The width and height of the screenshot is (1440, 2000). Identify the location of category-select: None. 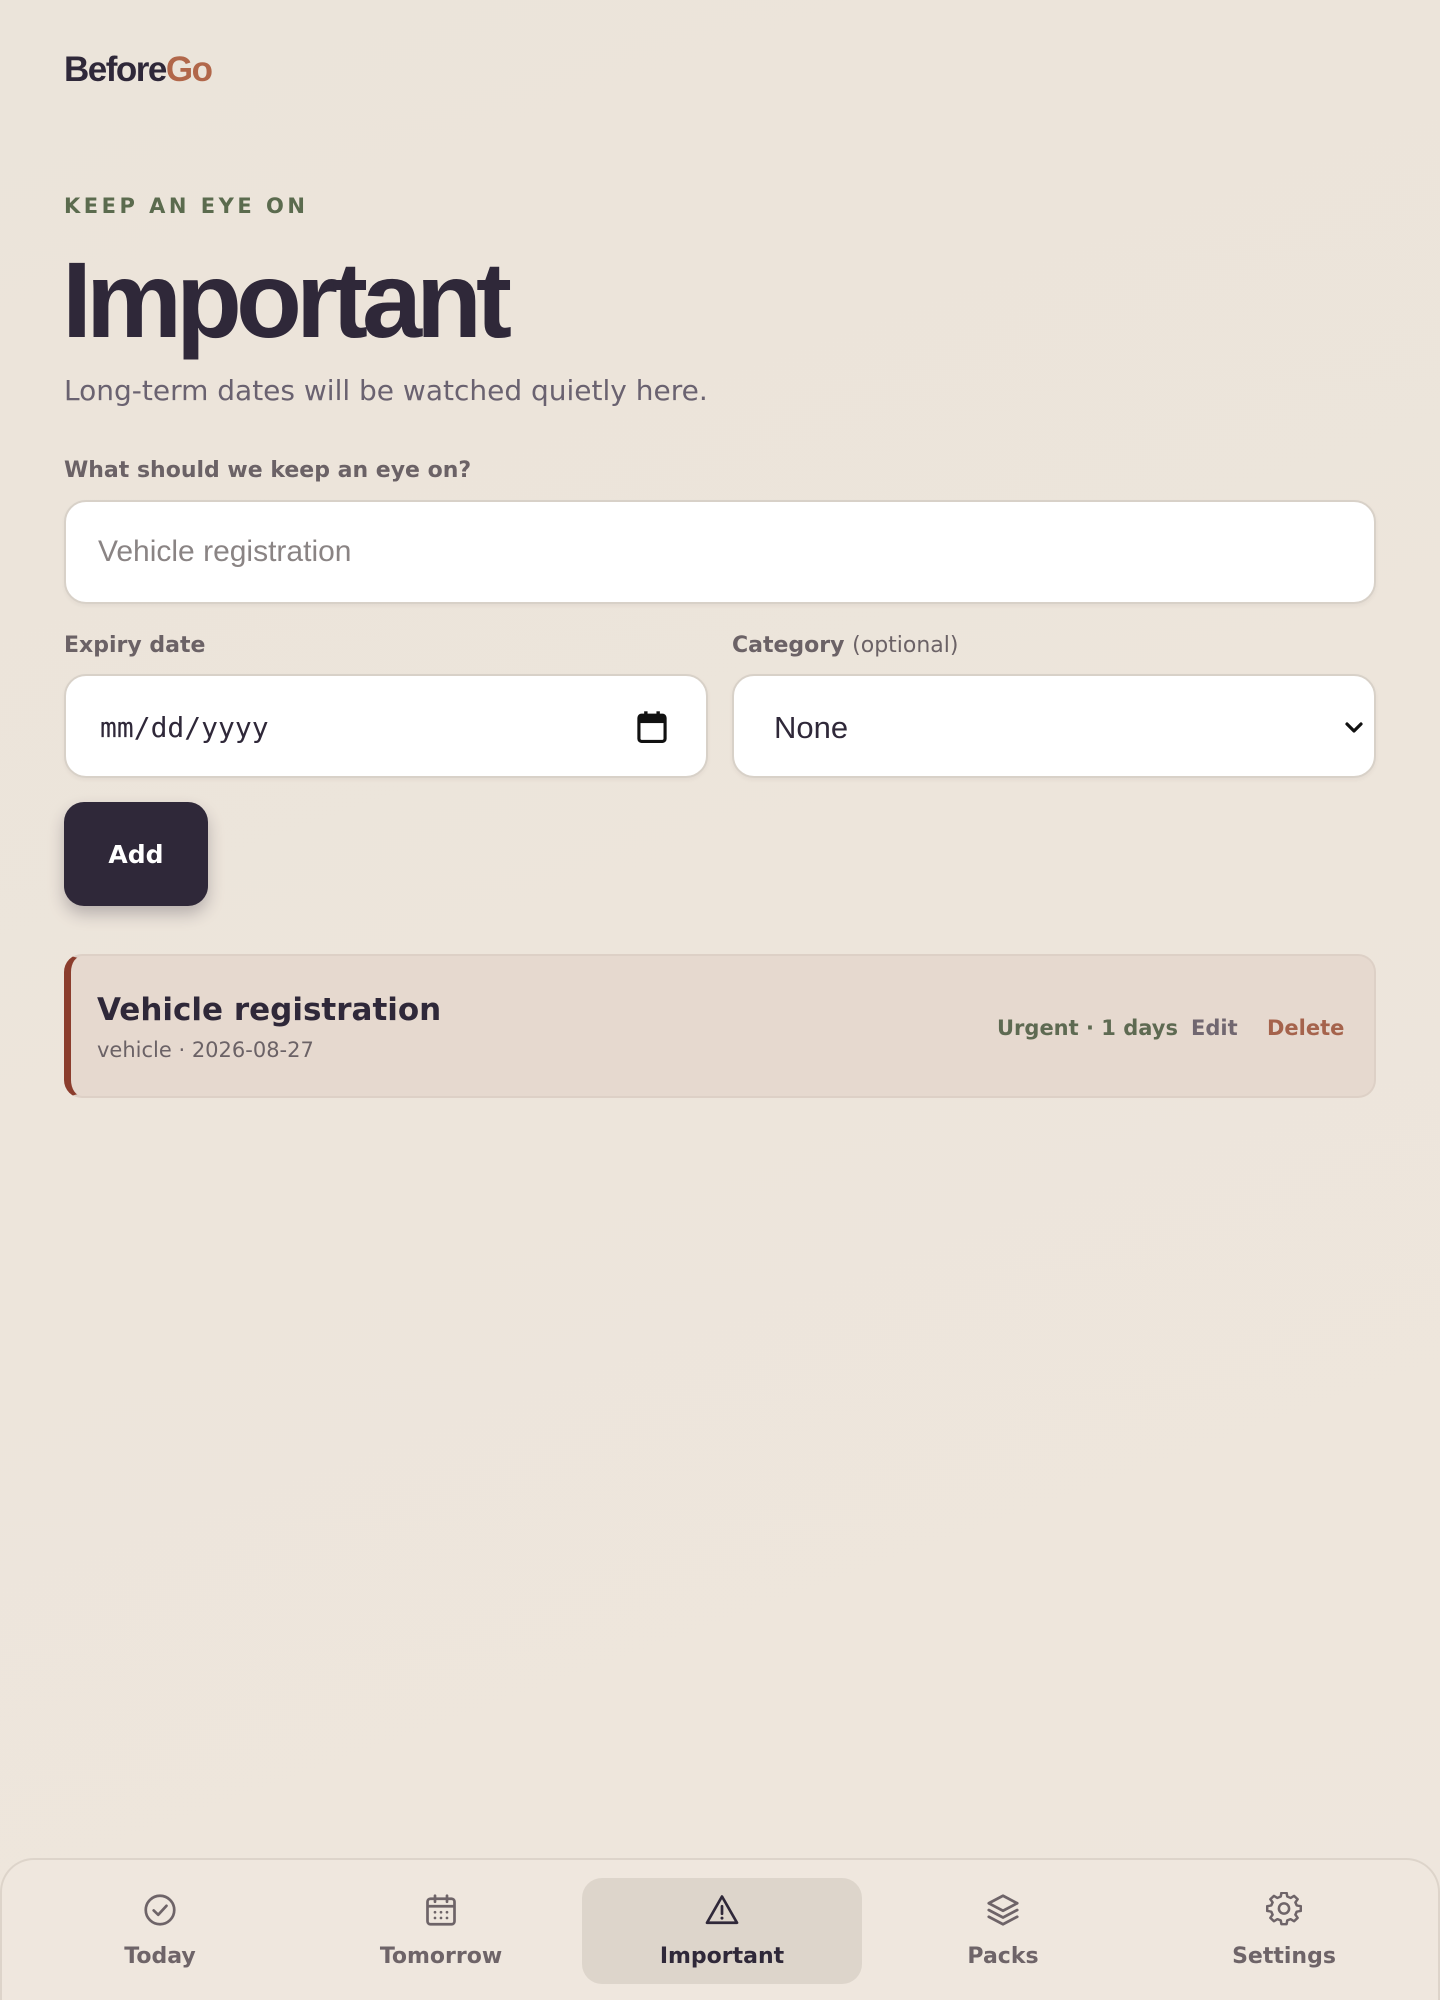
(1054, 726).